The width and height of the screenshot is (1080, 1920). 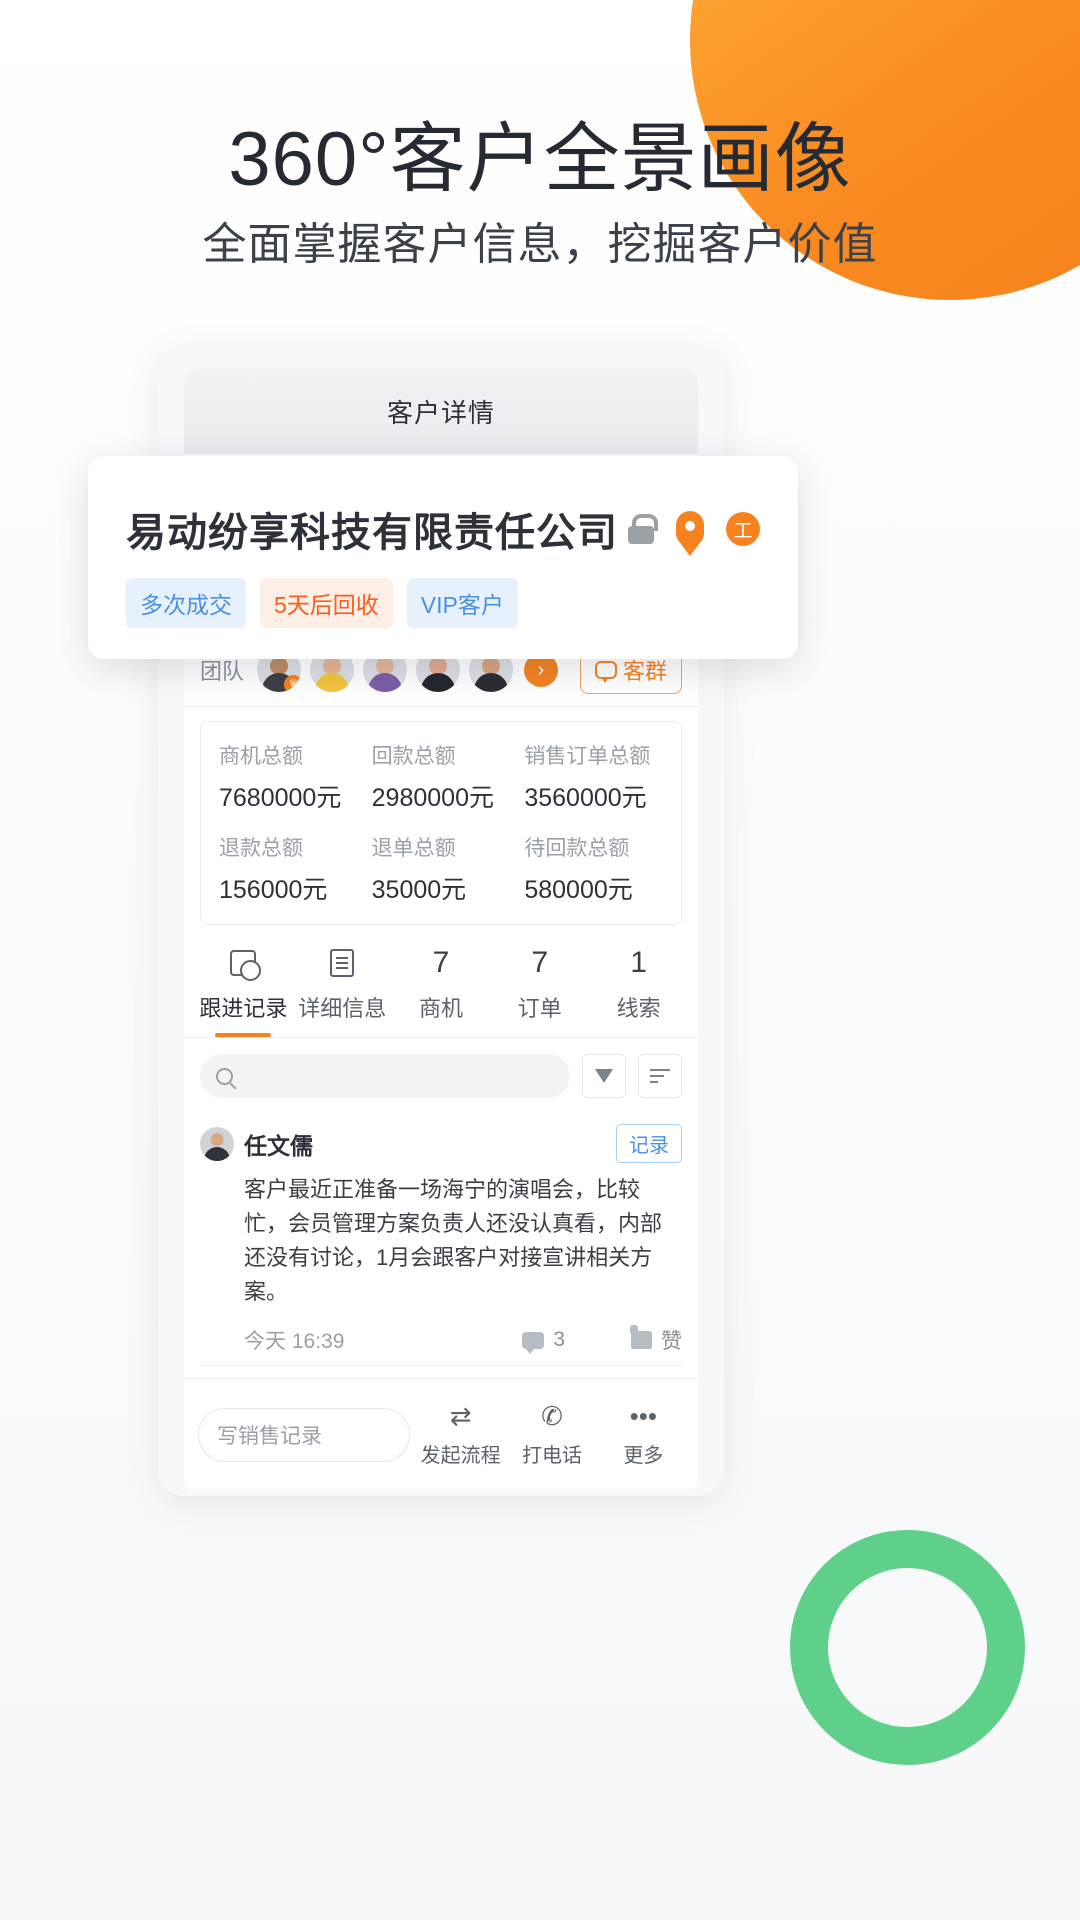 I want to click on stat-cell: 退款总额 156000元, so click(x=295, y=869).